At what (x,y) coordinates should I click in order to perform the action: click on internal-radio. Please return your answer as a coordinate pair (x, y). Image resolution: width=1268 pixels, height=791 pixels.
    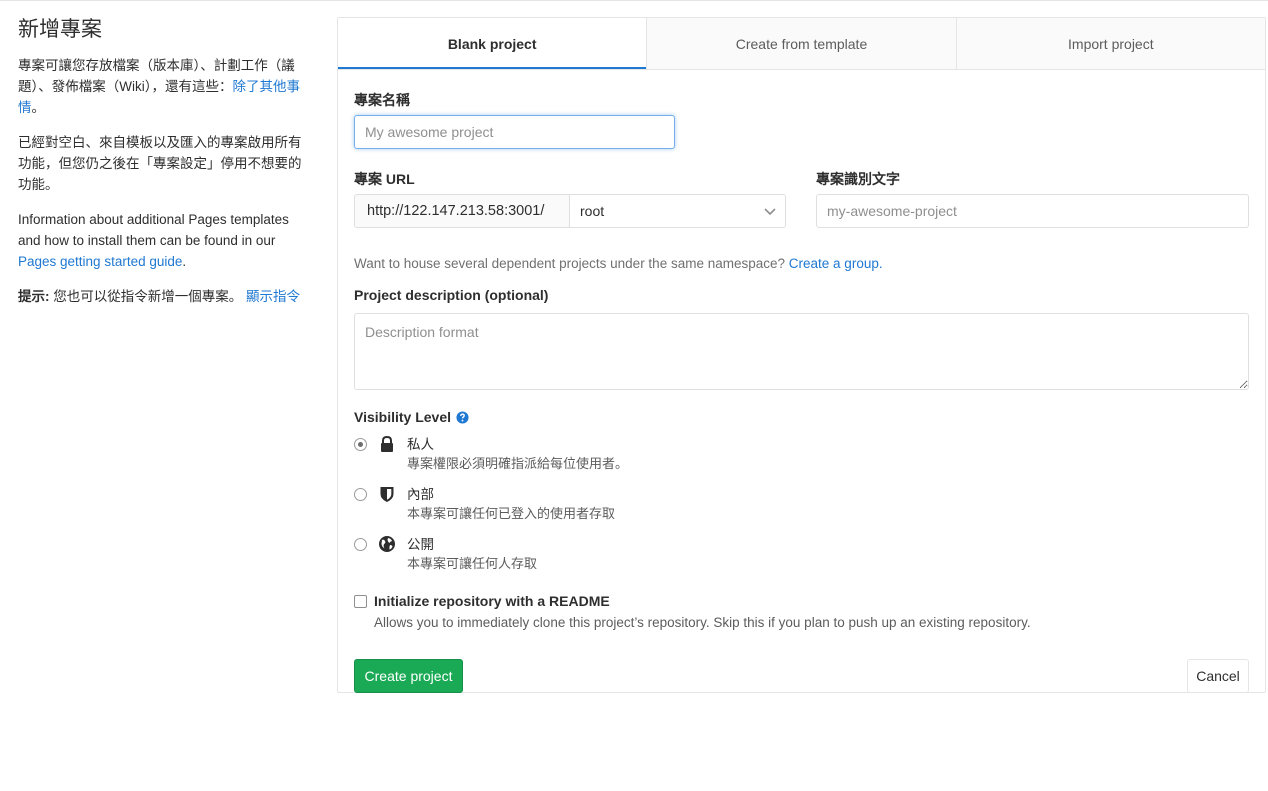
    Looking at the image, I should click on (360, 494).